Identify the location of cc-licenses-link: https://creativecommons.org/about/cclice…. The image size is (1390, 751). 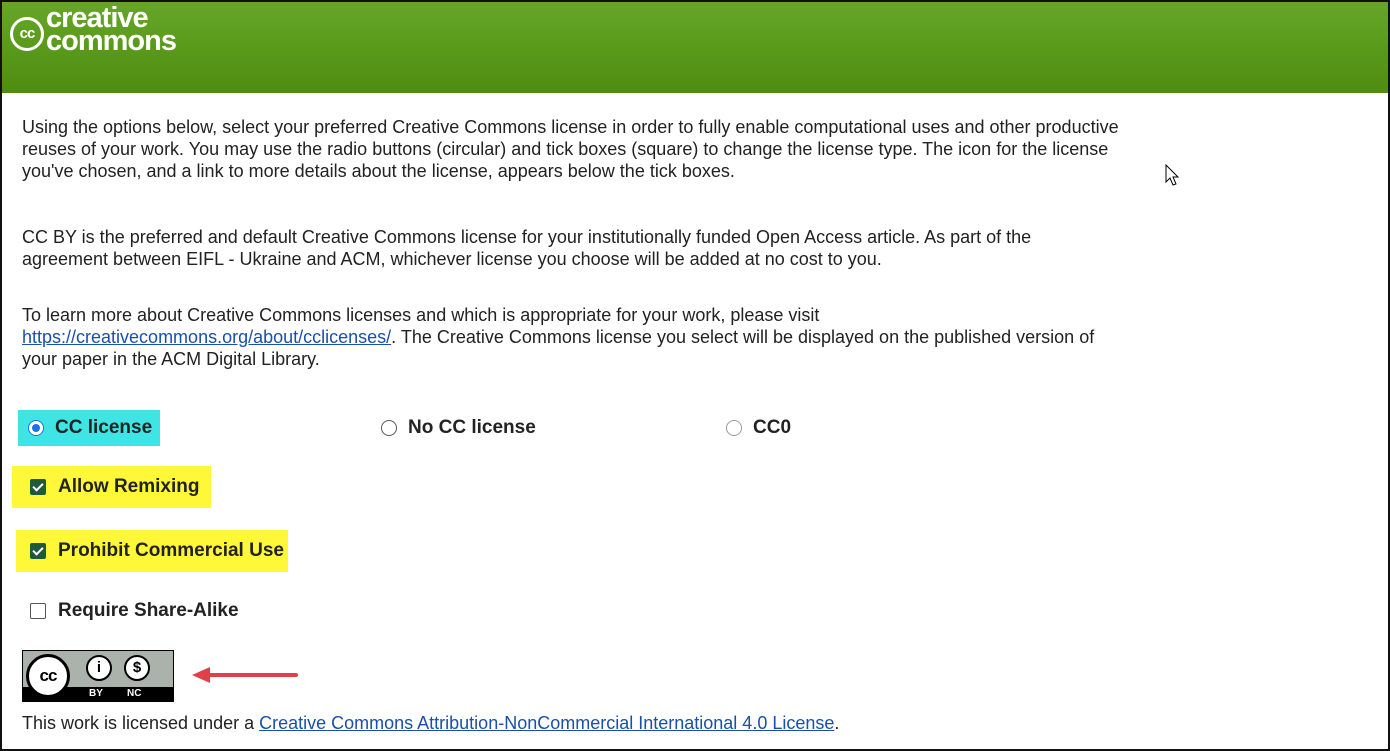
(206, 337).